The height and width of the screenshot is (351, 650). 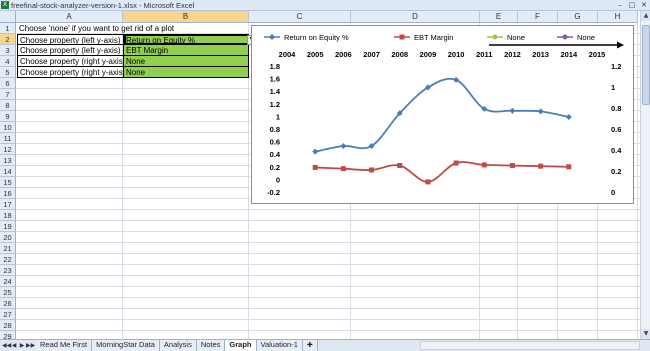 I want to click on x-axis-tick-label: 2004, so click(x=288, y=54).